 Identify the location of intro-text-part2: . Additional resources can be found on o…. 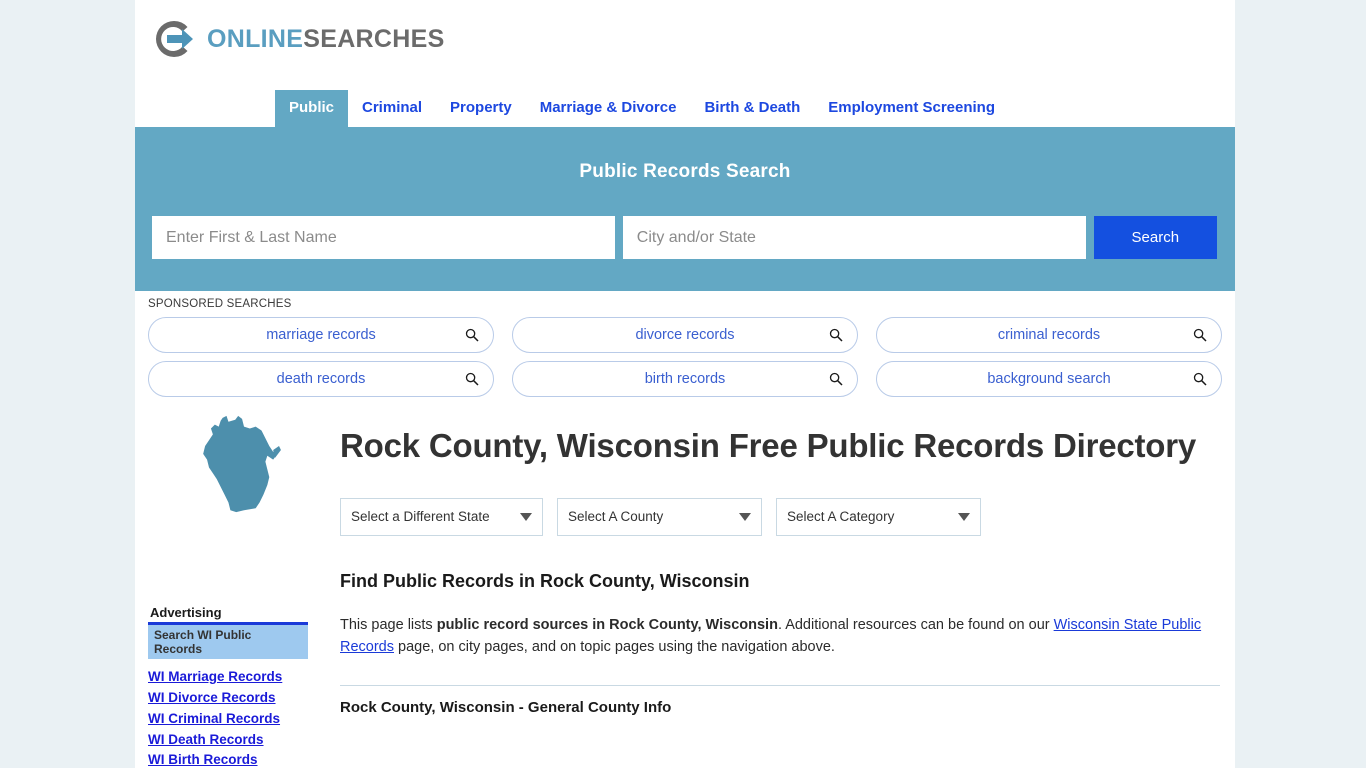
(915, 624).